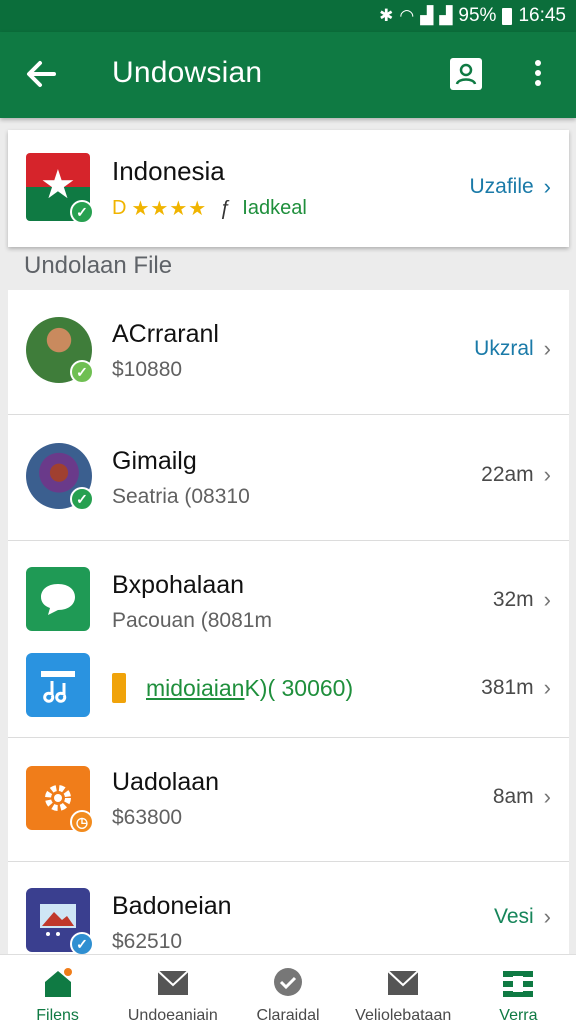 This screenshot has width=576, height=1024. Describe the element at coordinates (274, 208) in the screenshot. I see `featured-tag: Iadkeal` at that location.